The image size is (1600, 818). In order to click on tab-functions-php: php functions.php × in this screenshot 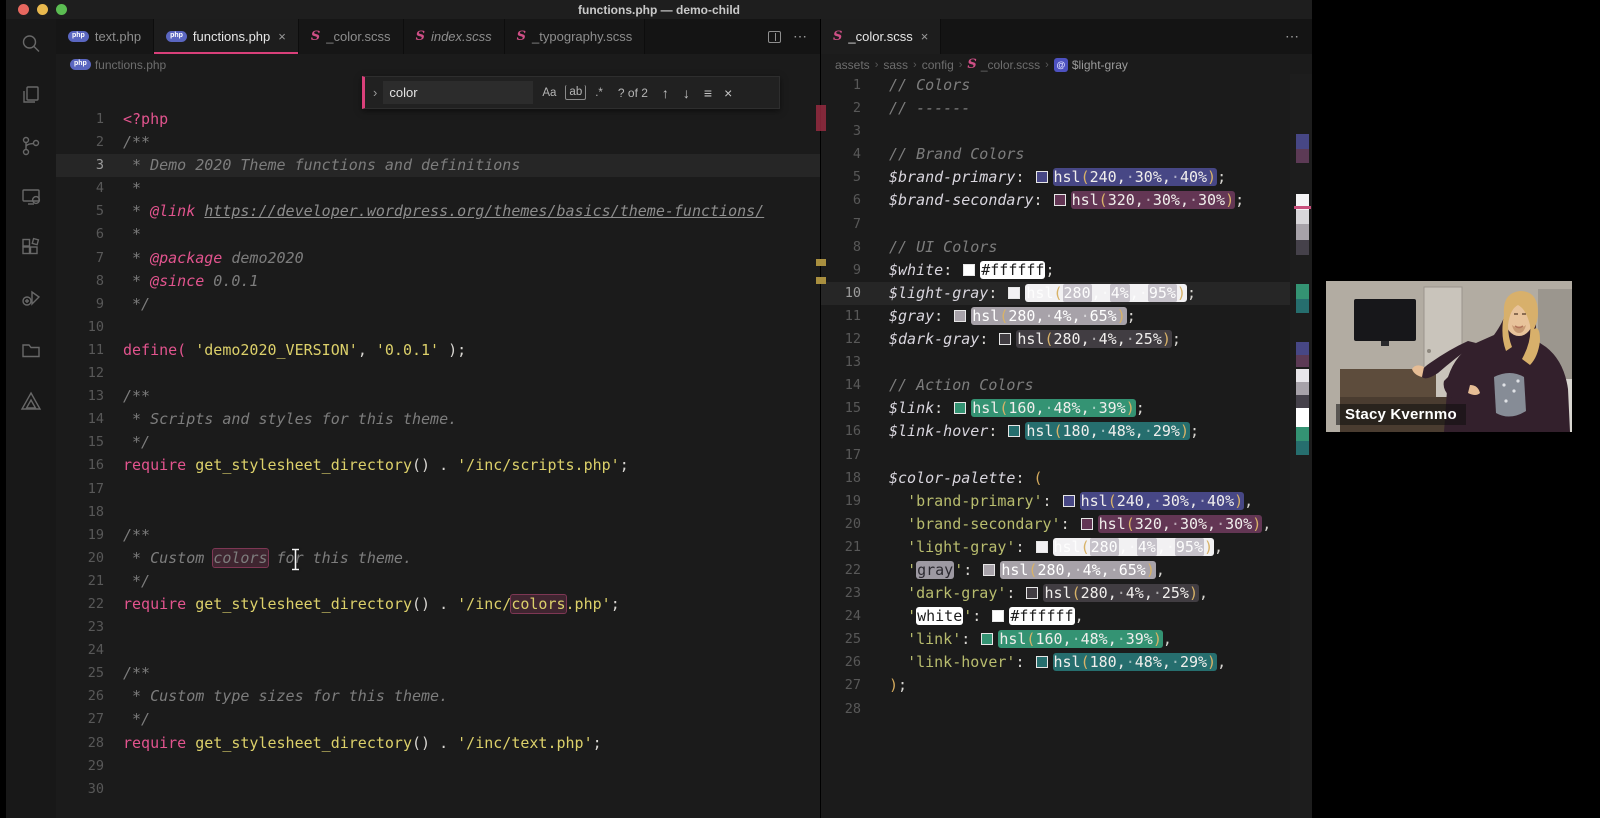, I will do `click(226, 36)`.